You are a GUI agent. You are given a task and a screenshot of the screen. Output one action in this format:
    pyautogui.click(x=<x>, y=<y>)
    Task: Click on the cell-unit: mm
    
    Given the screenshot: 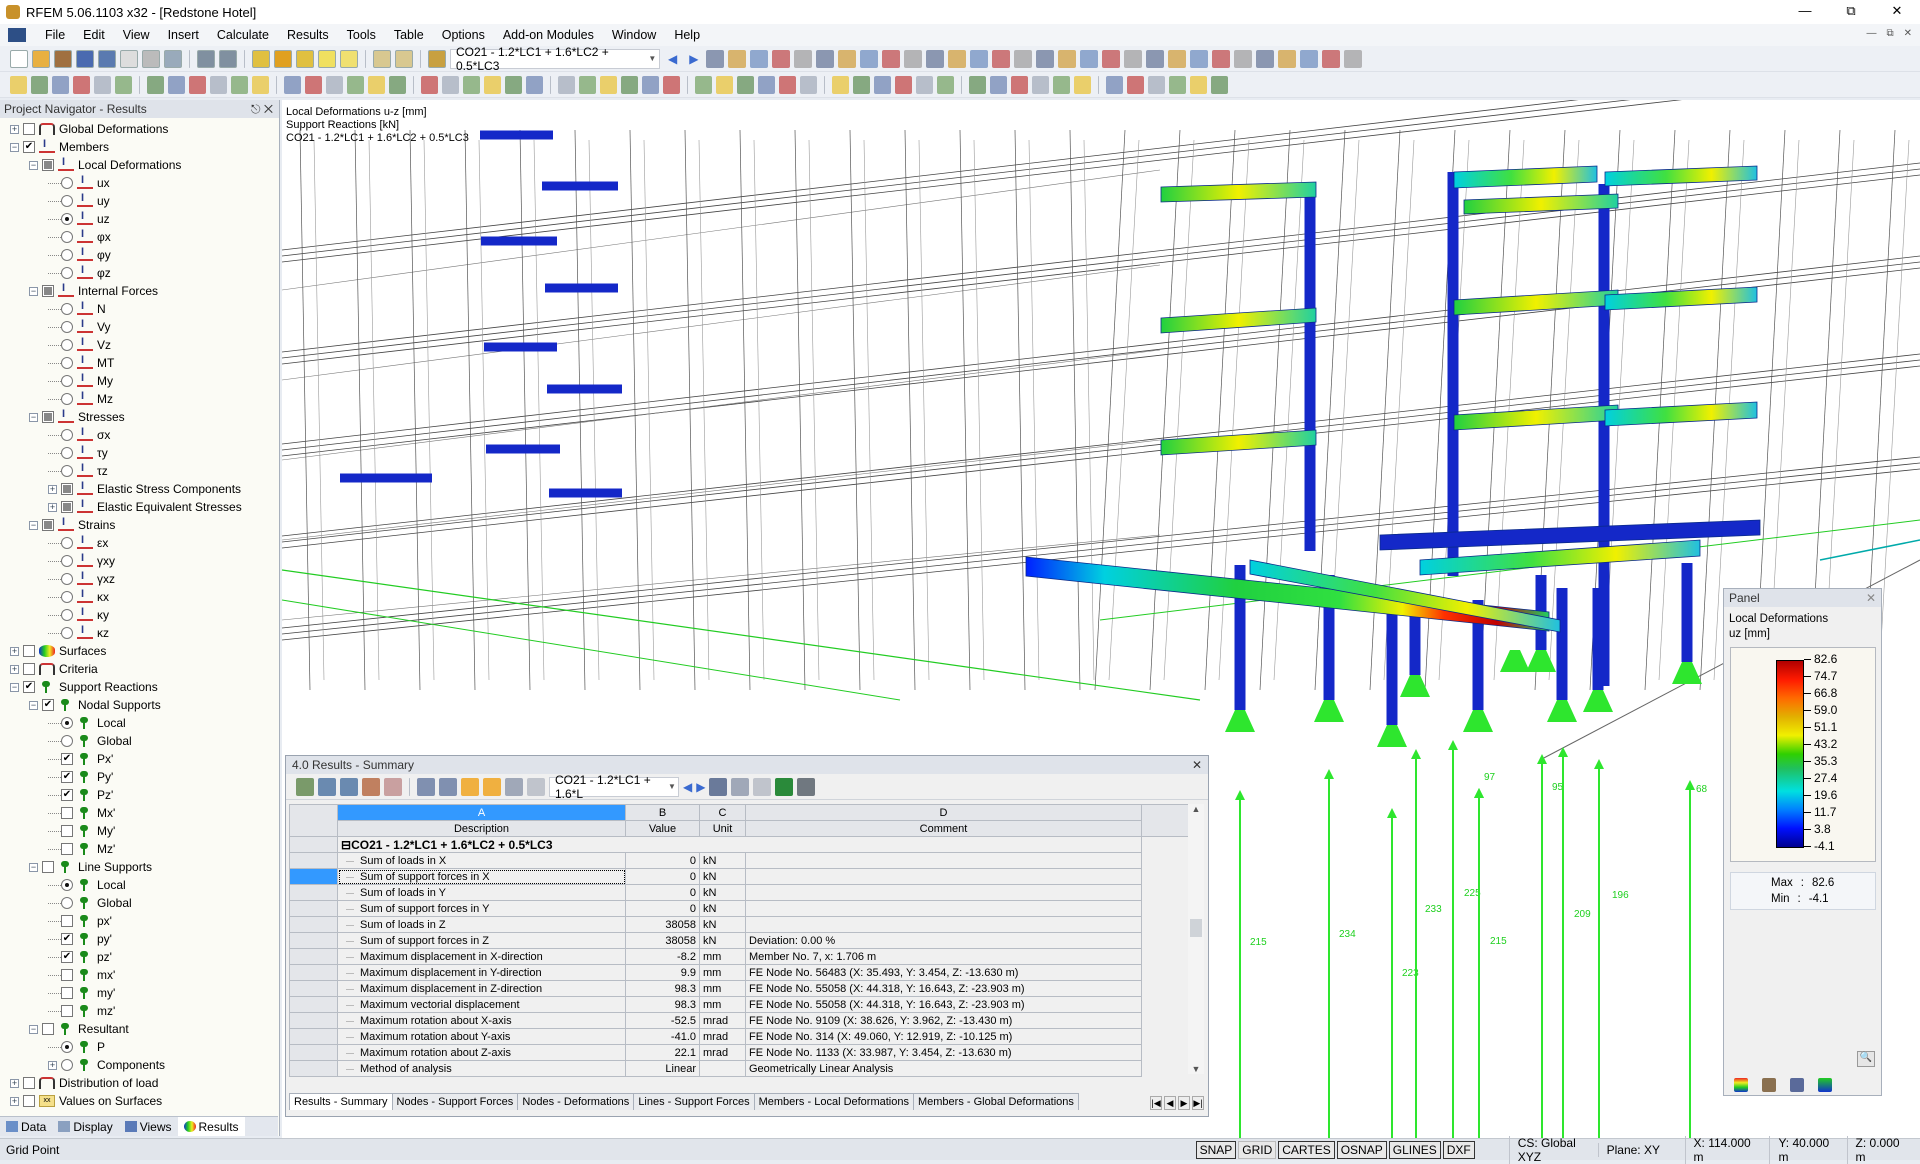 What is the action you would take?
    pyautogui.click(x=722, y=972)
    